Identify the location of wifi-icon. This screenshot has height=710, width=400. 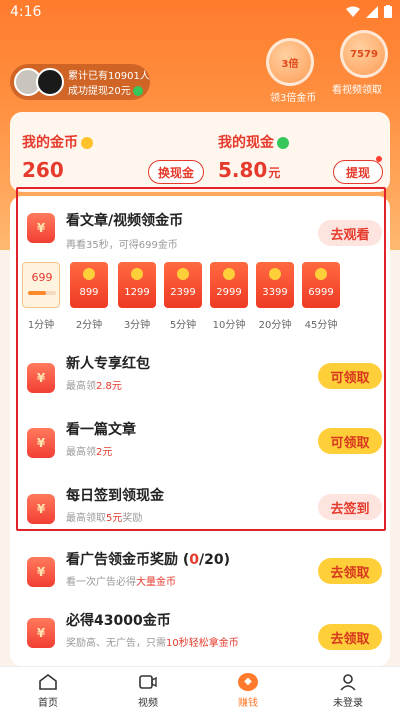
(353, 11).